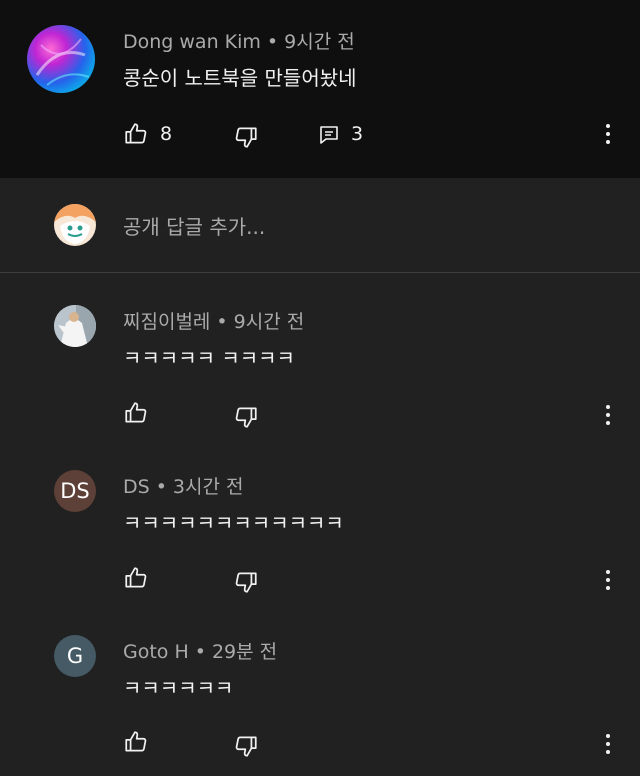 The image size is (640, 776). Describe the element at coordinates (166, 322) in the screenshot. I see `author-name: 찌짐이벌레` at that location.